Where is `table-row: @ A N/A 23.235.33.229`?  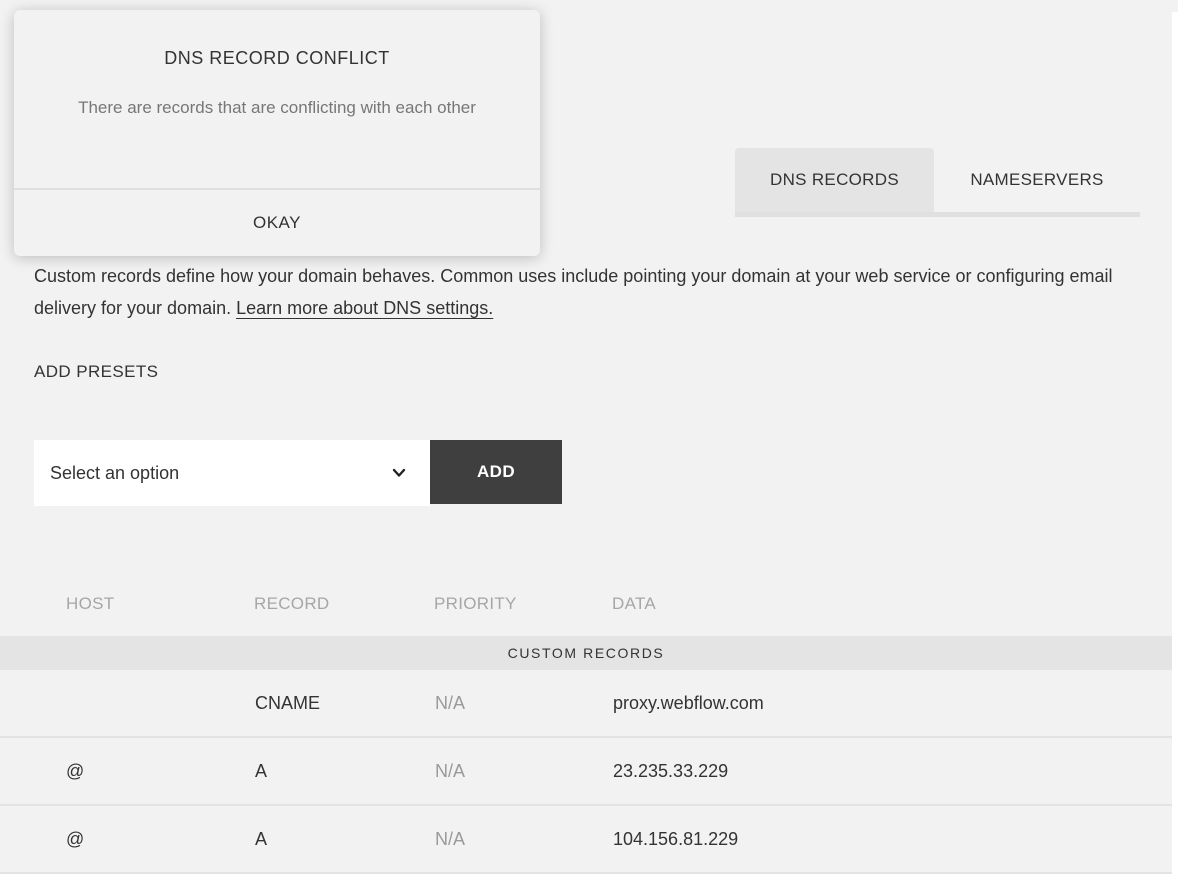 table-row: @ A N/A 23.235.33.229 is located at coordinates (586, 772).